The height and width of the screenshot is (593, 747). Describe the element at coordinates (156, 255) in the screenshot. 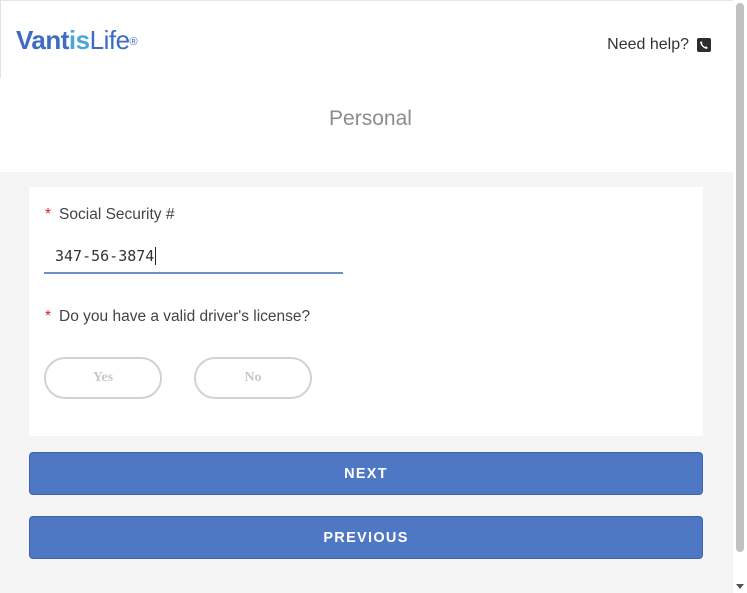

I see `text-caret` at that location.